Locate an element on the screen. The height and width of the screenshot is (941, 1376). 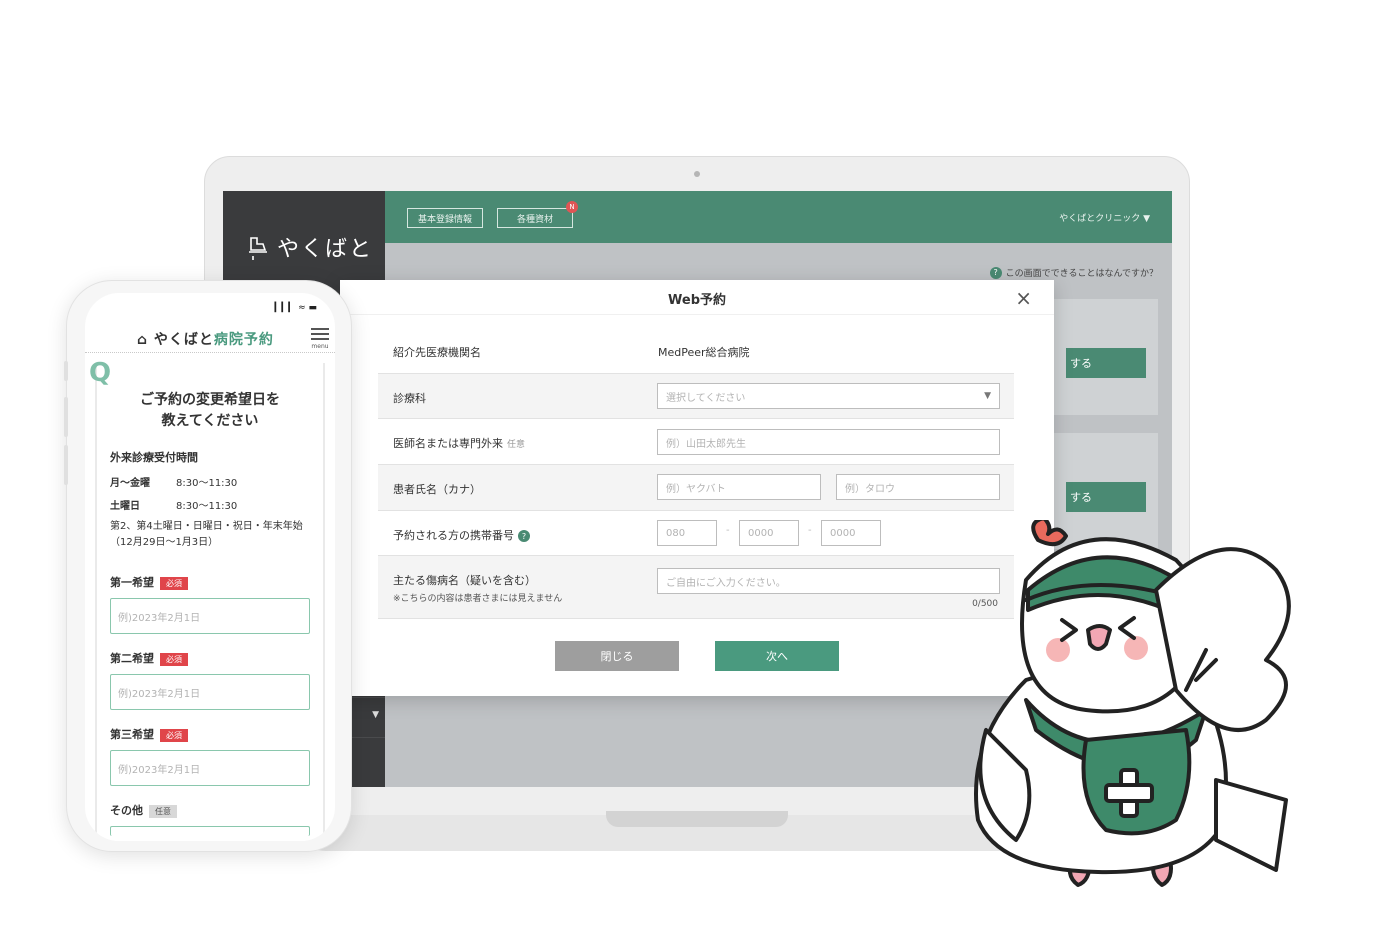
tab-materials: 各種資材 N is located at coordinates (537, 214).